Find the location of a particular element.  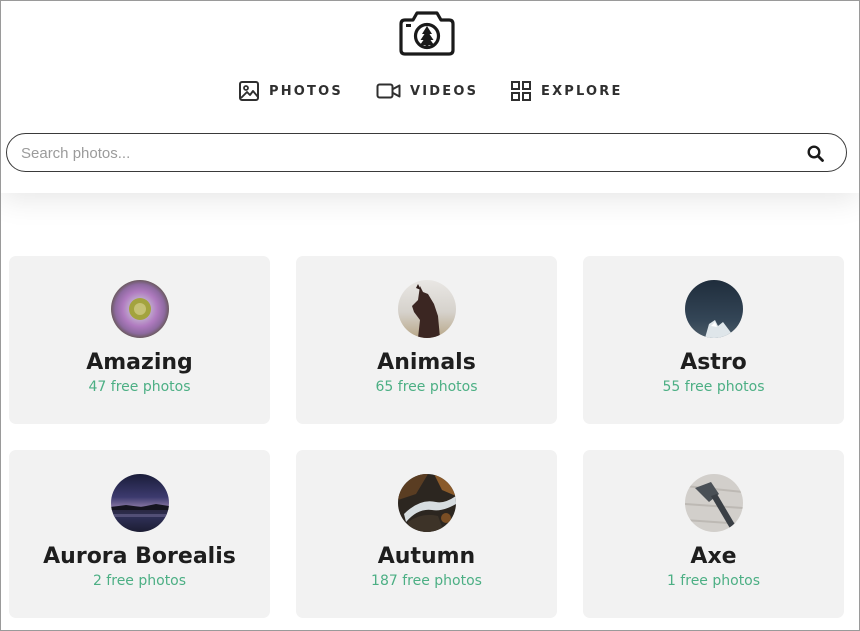

category-title: Animals is located at coordinates (426, 362).